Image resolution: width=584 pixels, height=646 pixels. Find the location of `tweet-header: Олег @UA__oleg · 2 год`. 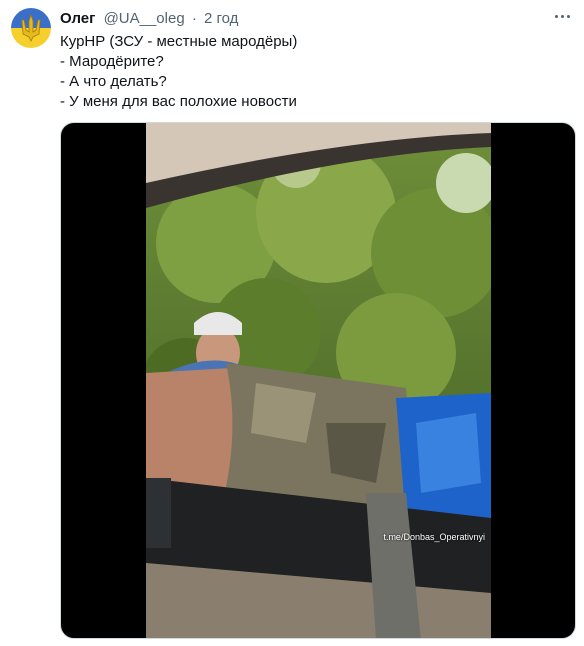

tweet-header: Олег @UA__oleg · 2 год is located at coordinates (149, 19).